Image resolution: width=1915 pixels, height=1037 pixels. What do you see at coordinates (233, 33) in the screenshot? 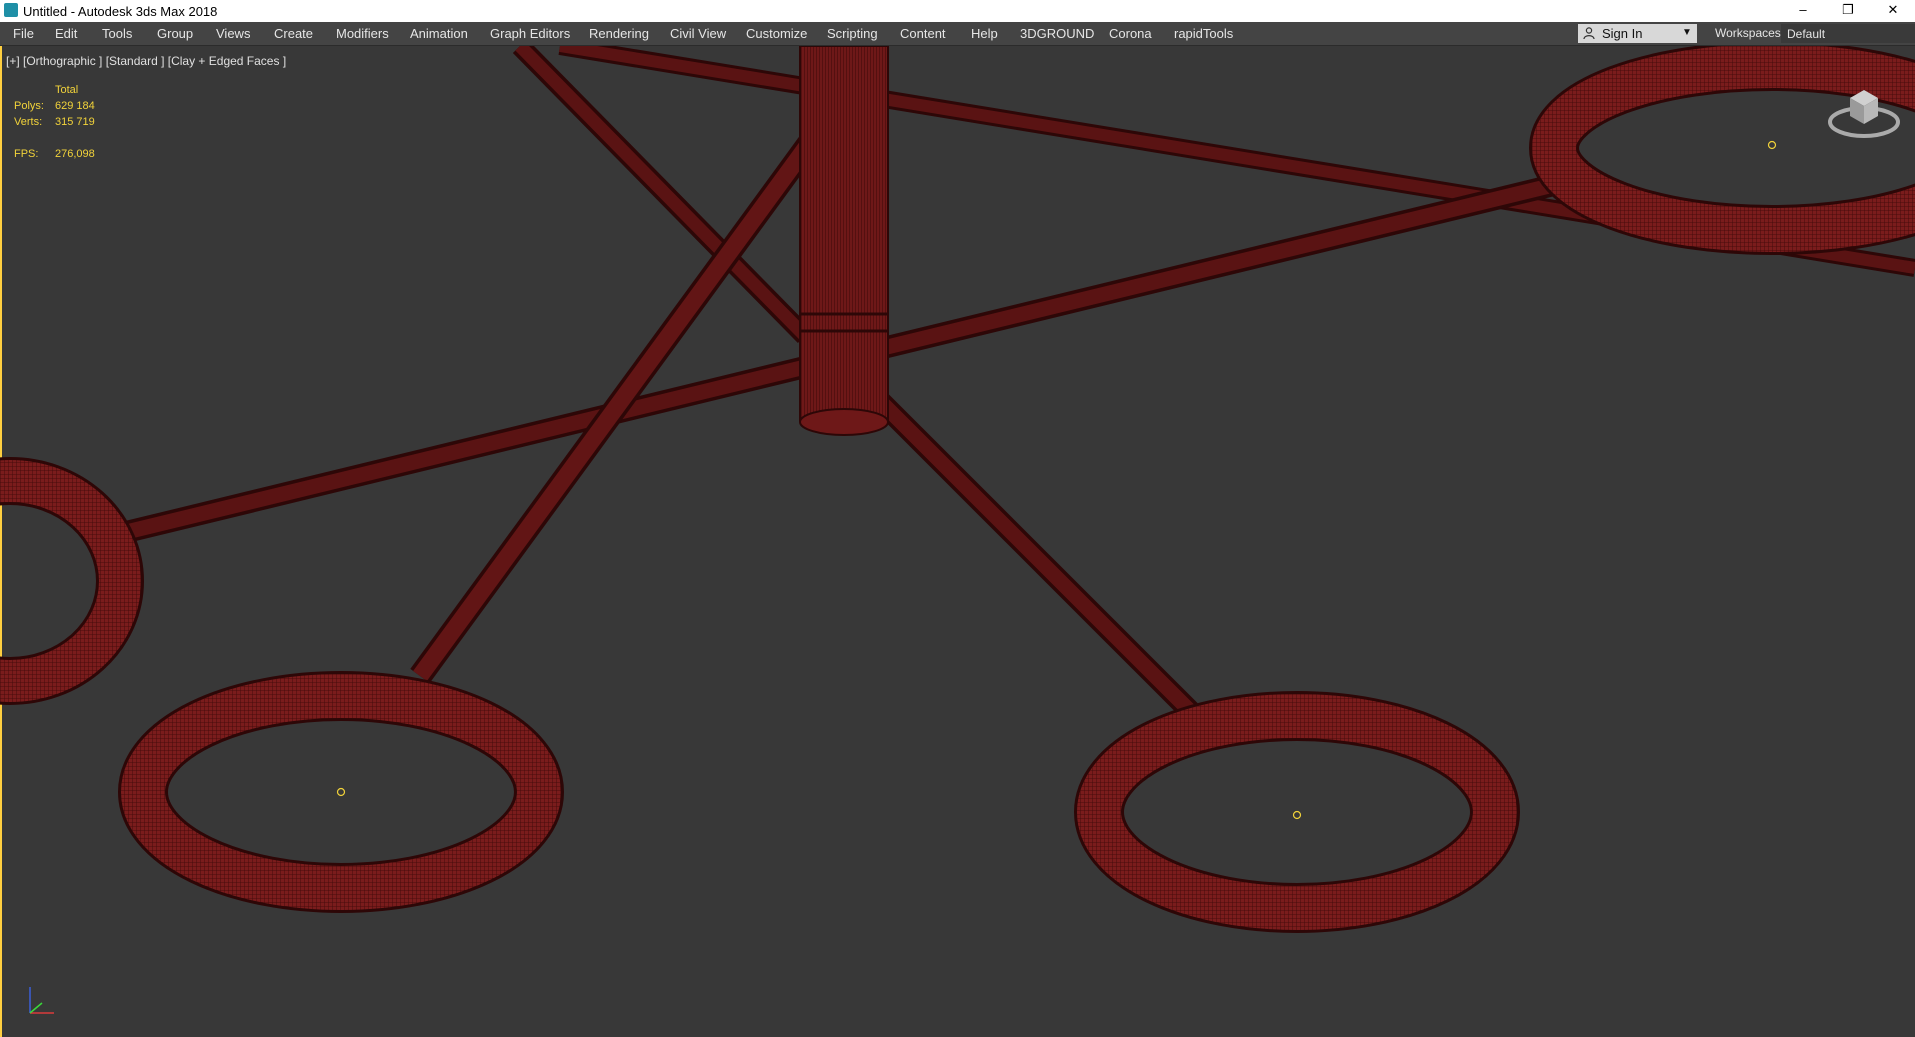
I see `menu-views: Views` at bounding box center [233, 33].